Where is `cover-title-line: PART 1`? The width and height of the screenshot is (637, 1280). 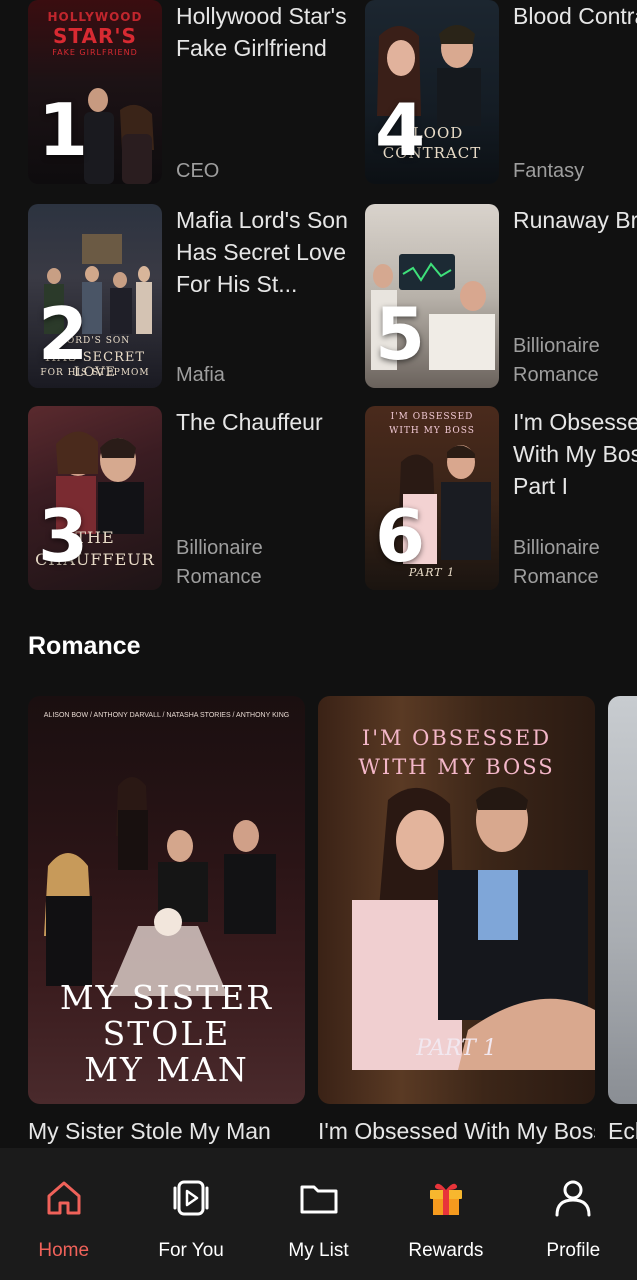
cover-title-line: PART 1 is located at coordinates (456, 1048).